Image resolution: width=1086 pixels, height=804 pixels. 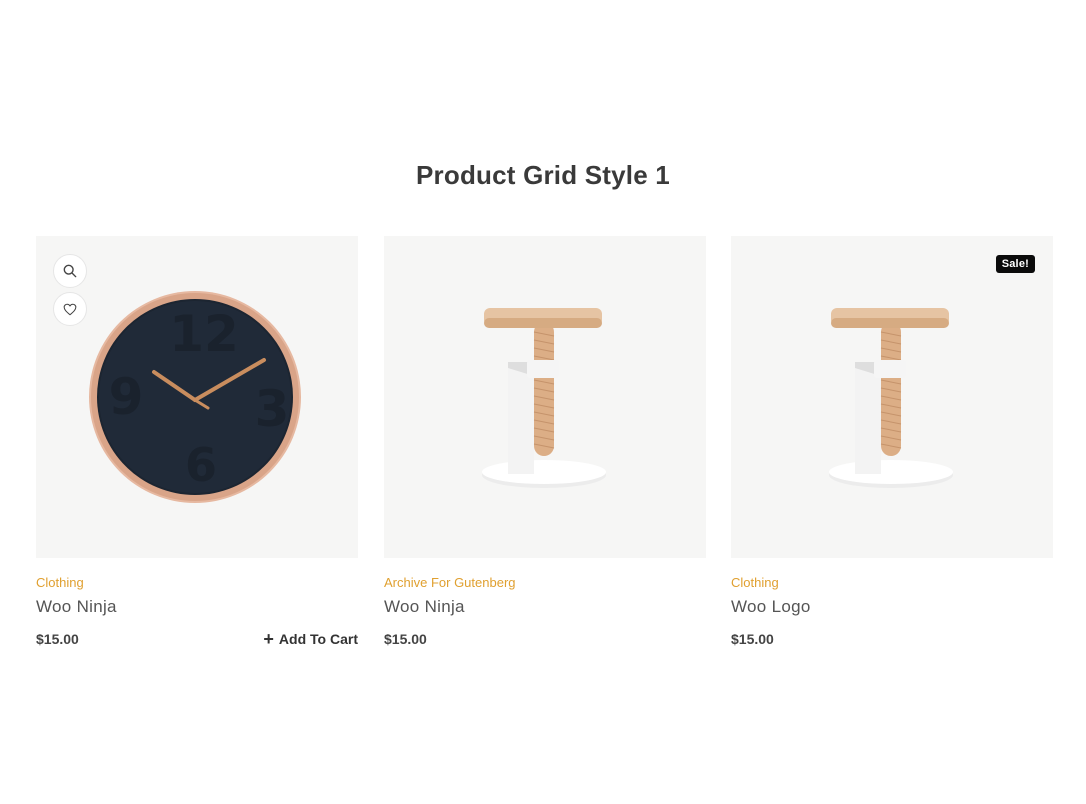 I want to click on product-image-stool: Sale!, so click(x=892, y=397).